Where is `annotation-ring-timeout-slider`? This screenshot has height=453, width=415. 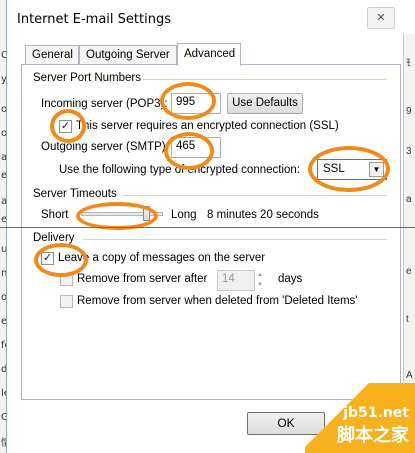 annotation-ring-timeout-slider is located at coordinates (117, 216).